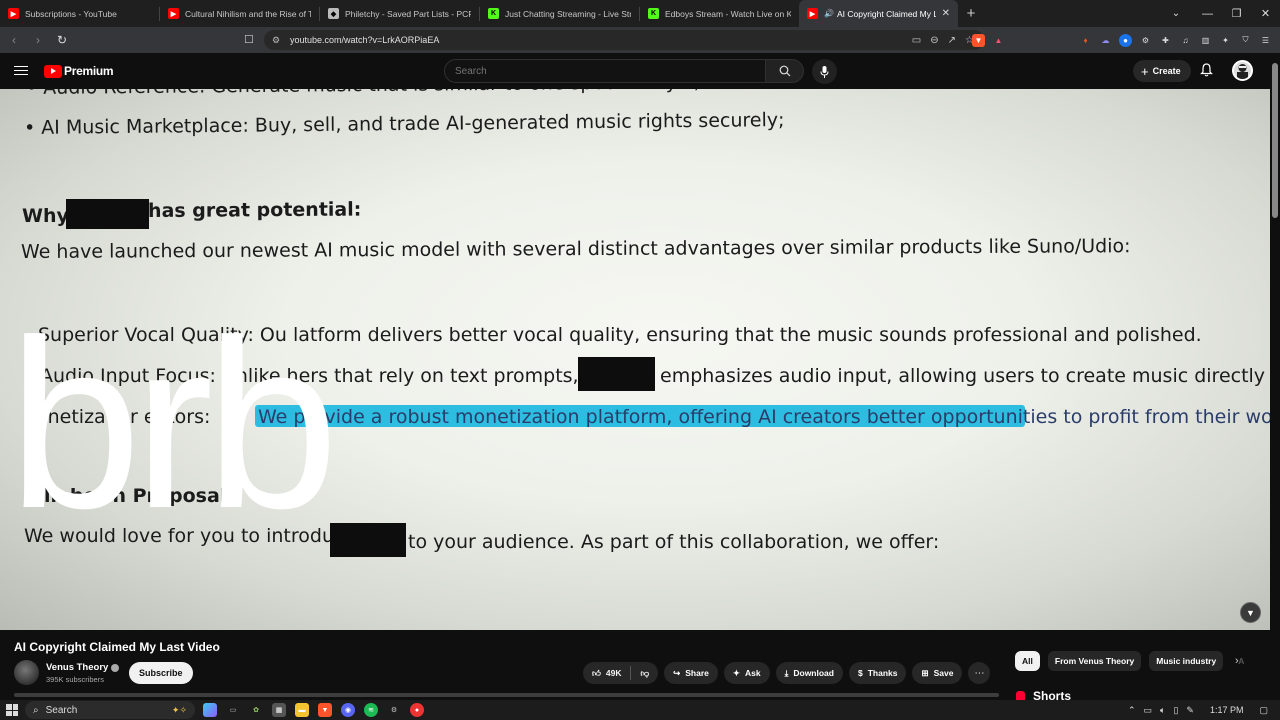  What do you see at coordinates (21, 70) in the screenshot?
I see `hamburger-menu-icon` at bounding box center [21, 70].